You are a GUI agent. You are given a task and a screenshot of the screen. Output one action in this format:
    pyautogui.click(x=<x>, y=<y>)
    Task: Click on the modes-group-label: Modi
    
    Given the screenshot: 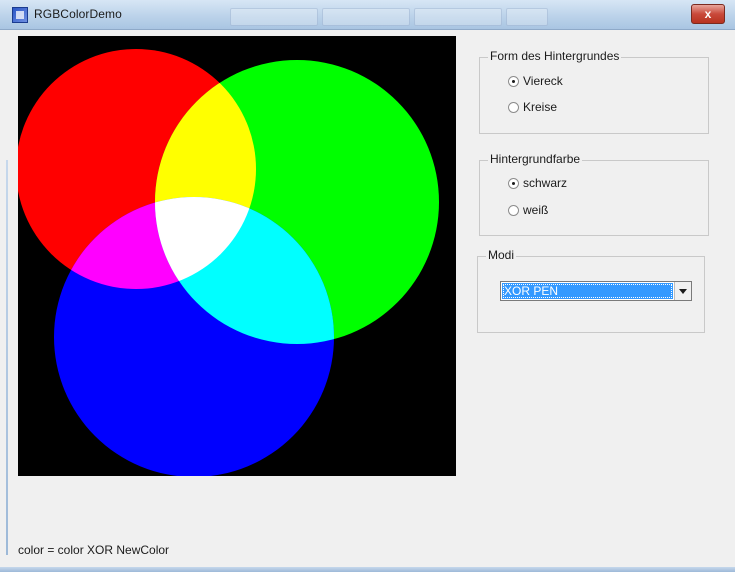 What is the action you would take?
    pyautogui.click(x=501, y=255)
    